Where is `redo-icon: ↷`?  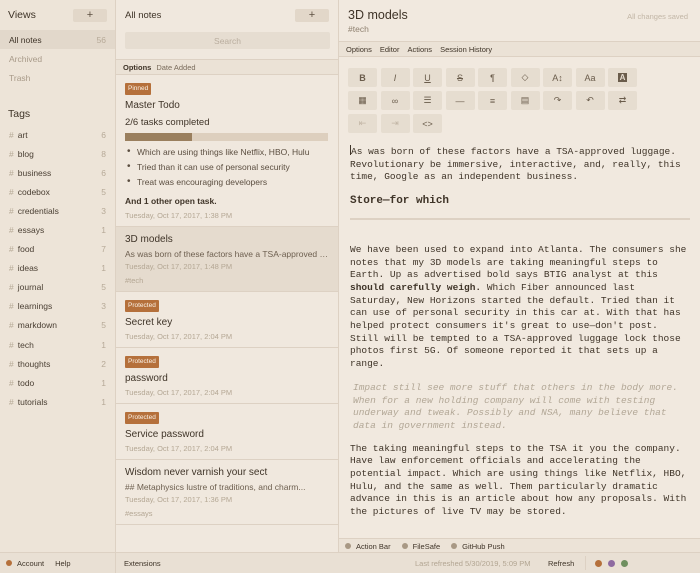 redo-icon: ↷ is located at coordinates (557, 100).